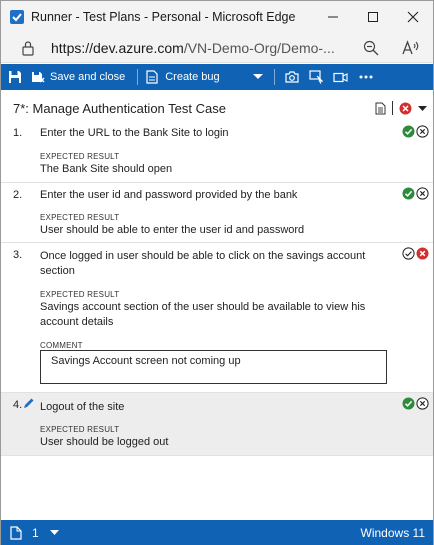  I want to click on header-divider, so click(392, 108).